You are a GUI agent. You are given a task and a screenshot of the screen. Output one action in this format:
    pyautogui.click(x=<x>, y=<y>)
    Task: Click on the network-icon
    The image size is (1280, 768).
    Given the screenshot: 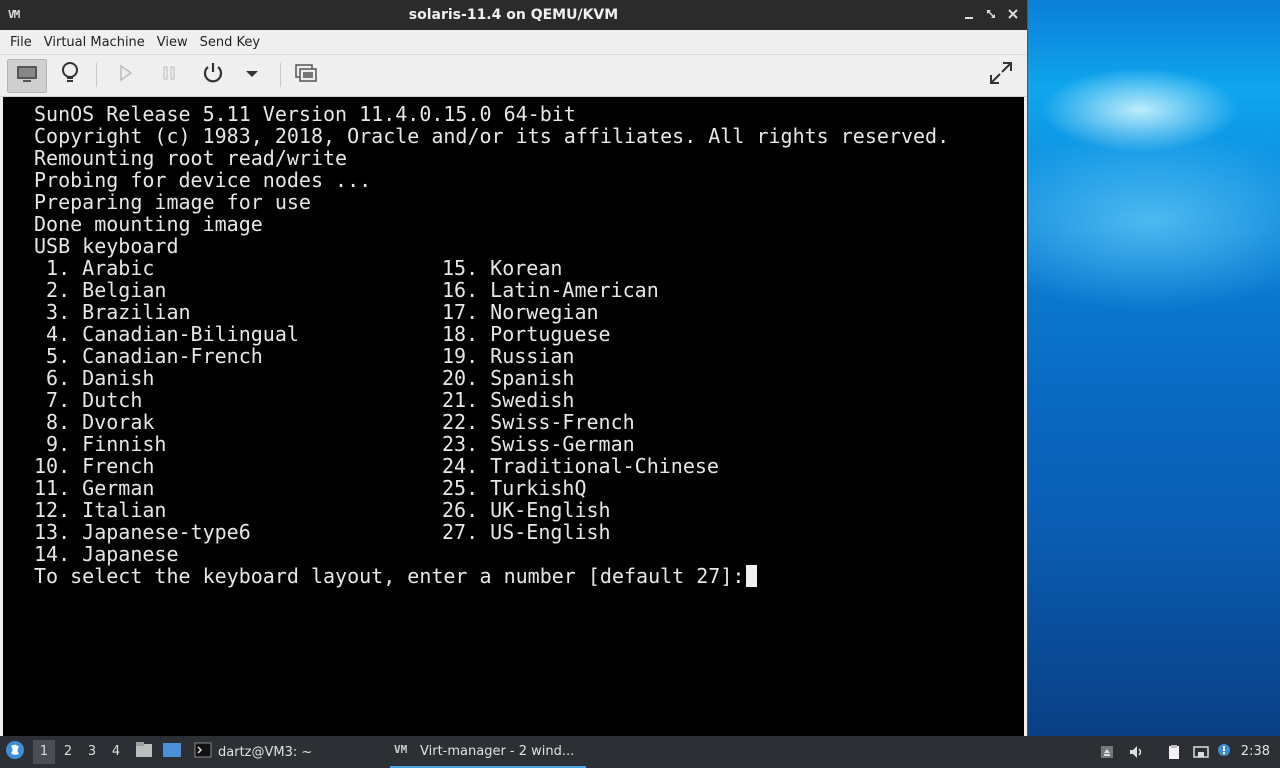 What is the action you would take?
    pyautogui.click(x=1200, y=752)
    